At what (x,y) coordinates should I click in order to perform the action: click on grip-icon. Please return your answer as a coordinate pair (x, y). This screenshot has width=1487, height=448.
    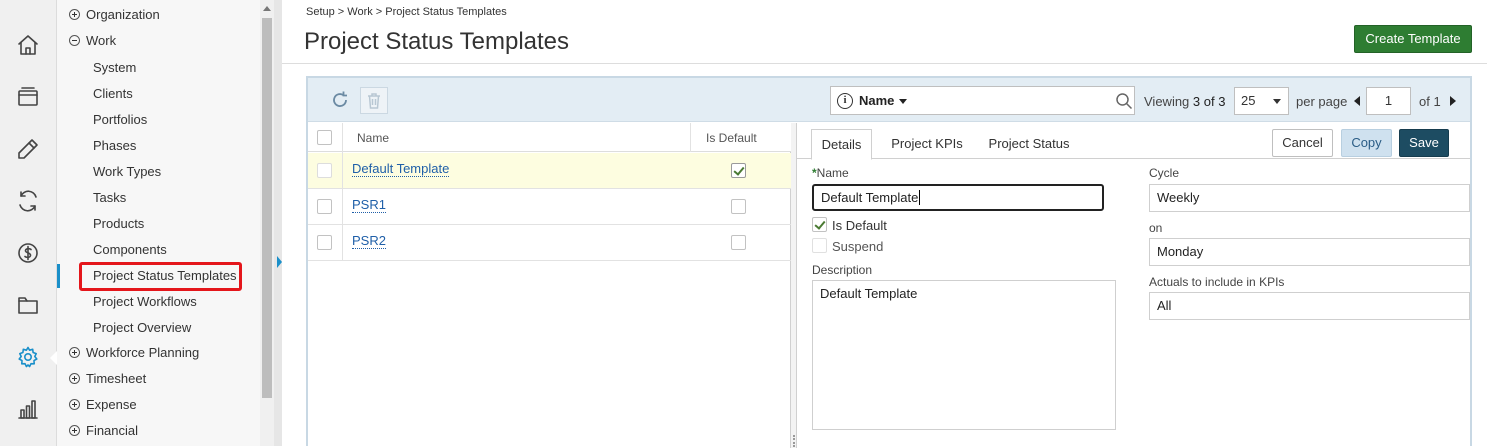
    Looking at the image, I should click on (794, 441).